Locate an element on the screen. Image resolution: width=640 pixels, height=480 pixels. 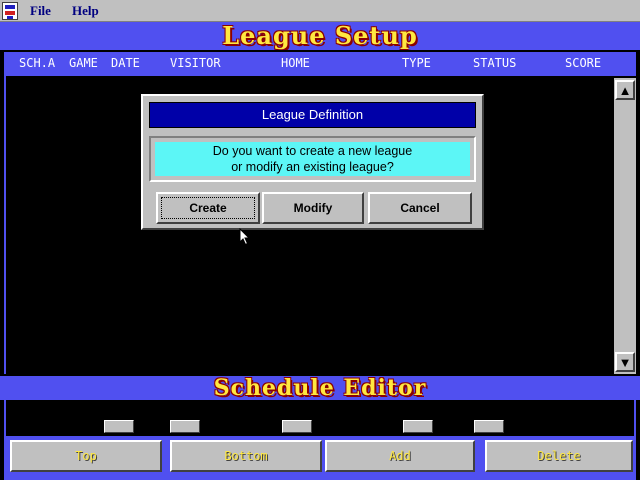
dialog-title: League Definition is located at coordinates (312, 115).